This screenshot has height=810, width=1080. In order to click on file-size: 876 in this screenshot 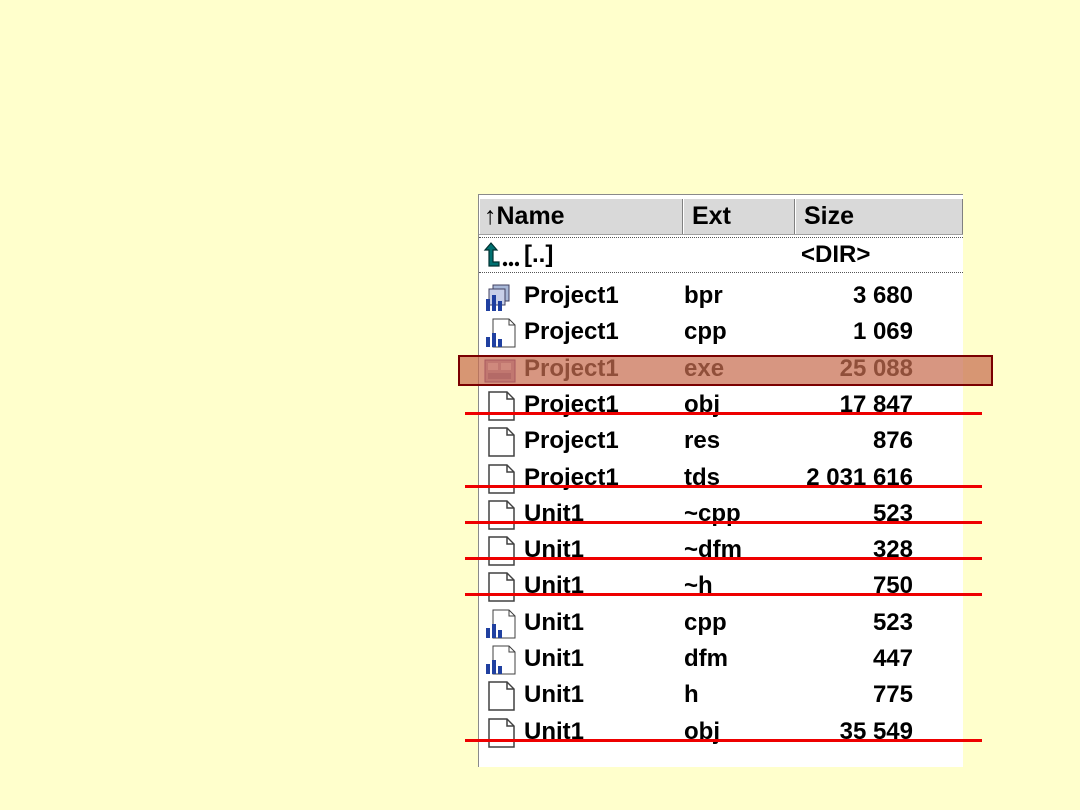, I will do `click(892, 441)`.